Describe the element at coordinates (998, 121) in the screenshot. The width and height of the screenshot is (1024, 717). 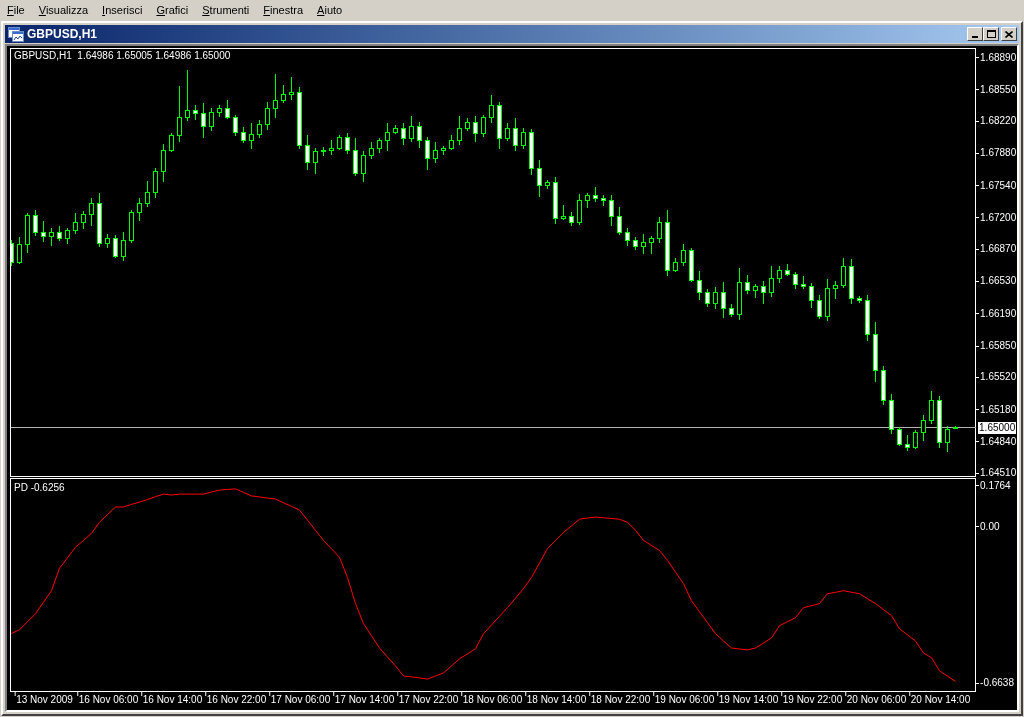
I see `price-axis-label: 1.68220` at that location.